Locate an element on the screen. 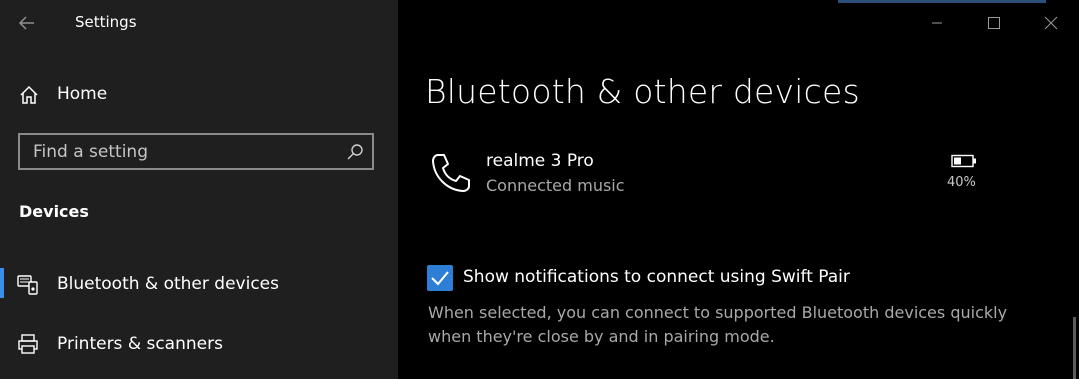 The image size is (1079, 379). home-label: Home is located at coordinates (82, 94).